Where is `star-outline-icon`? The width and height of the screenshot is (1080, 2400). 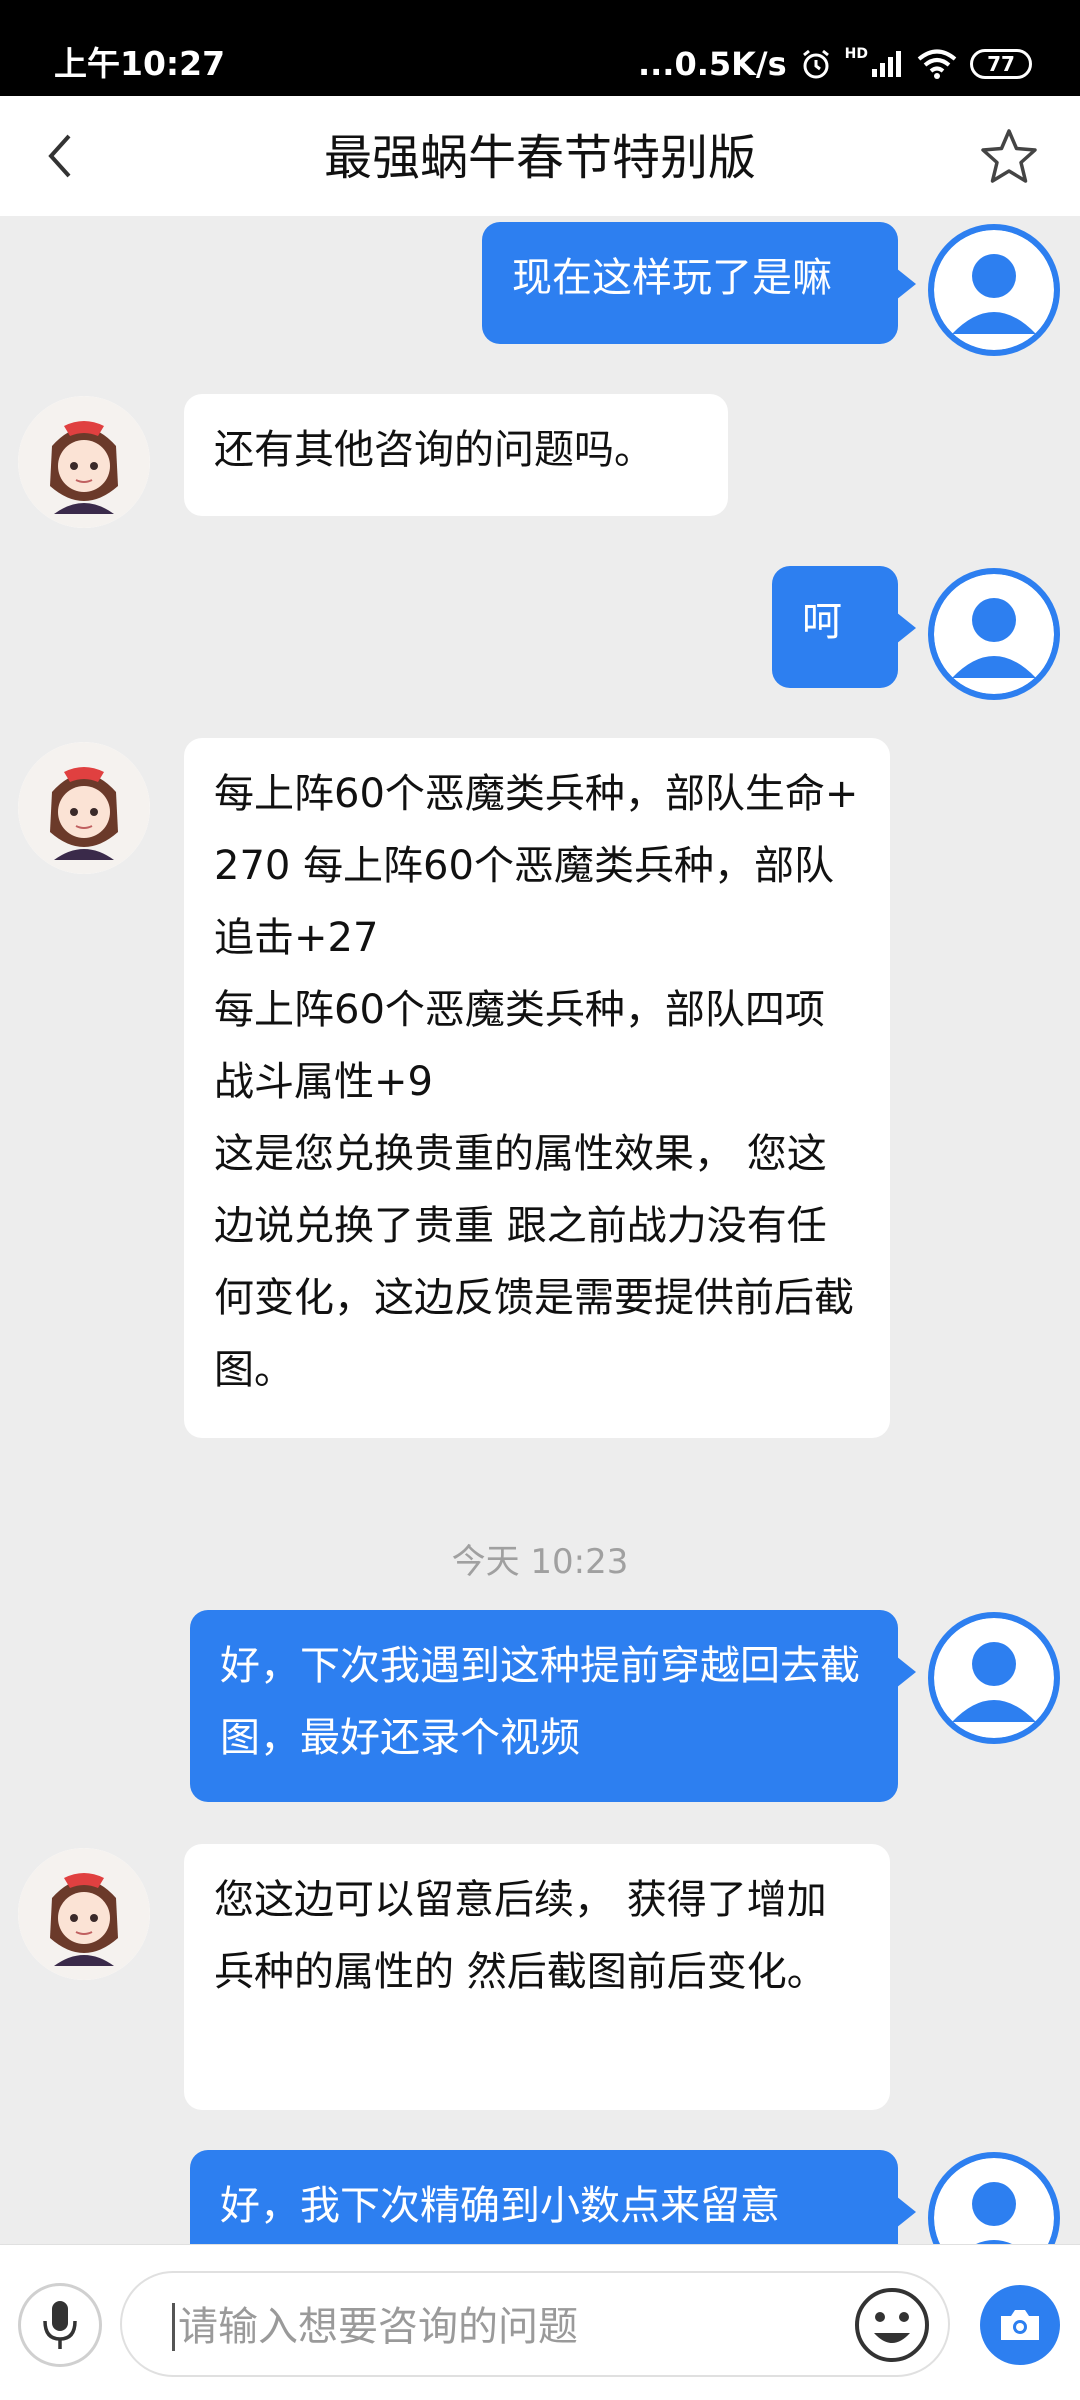
star-outline-icon is located at coordinates (1009, 156).